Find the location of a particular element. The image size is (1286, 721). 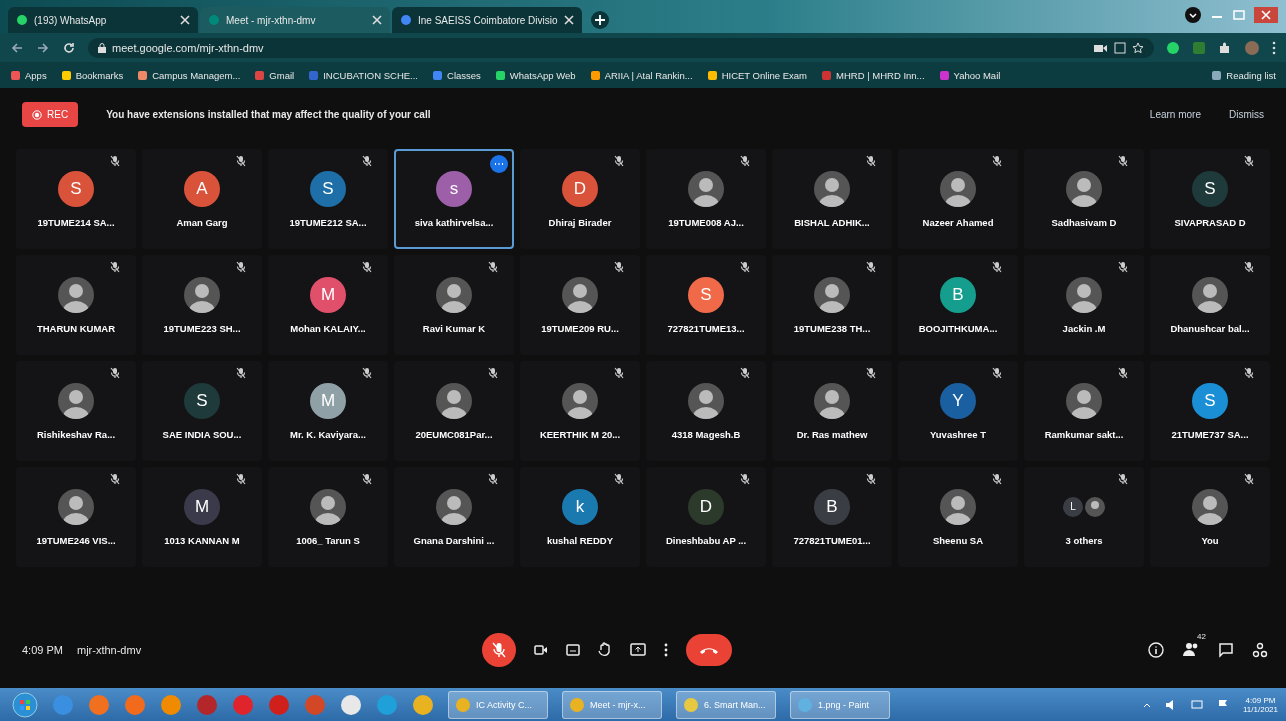

browser-tab: (193) WhatsApp is located at coordinates (103, 20).